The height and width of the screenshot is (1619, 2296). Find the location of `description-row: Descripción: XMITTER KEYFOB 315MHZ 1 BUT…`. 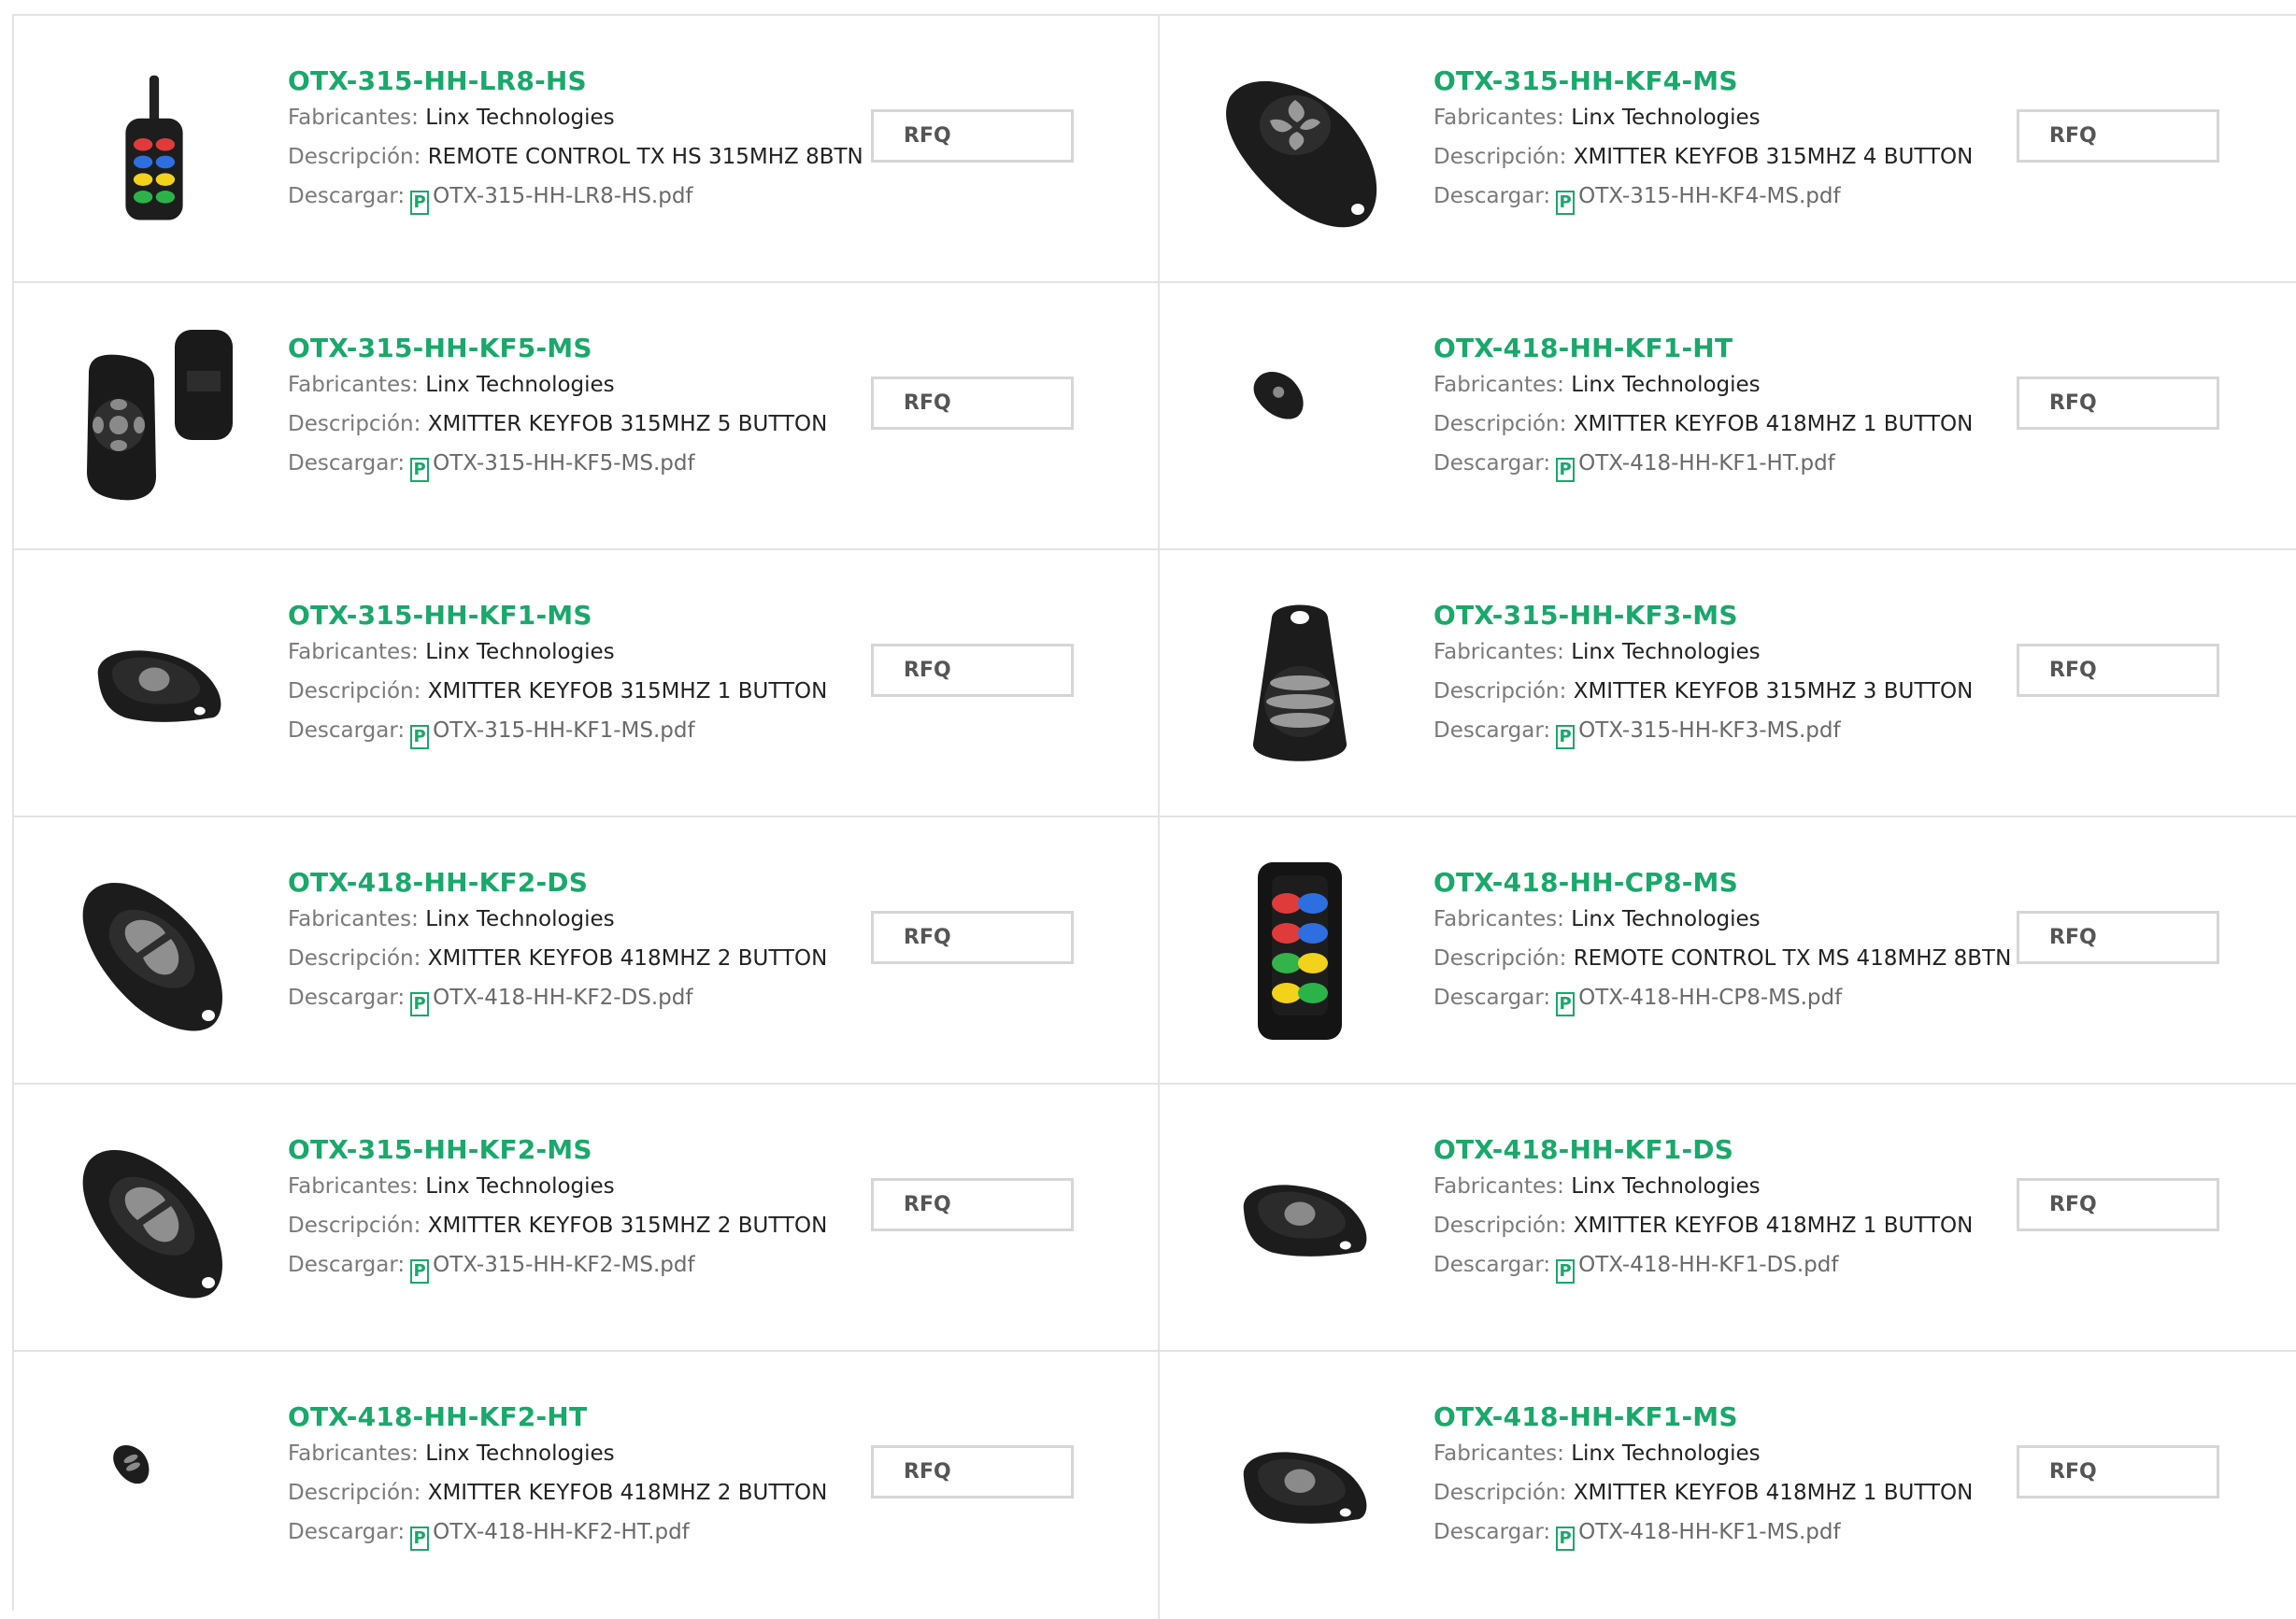

description-row: Descripción: XMITTER KEYFOB 315MHZ 1 BUT… is located at coordinates (557, 691).